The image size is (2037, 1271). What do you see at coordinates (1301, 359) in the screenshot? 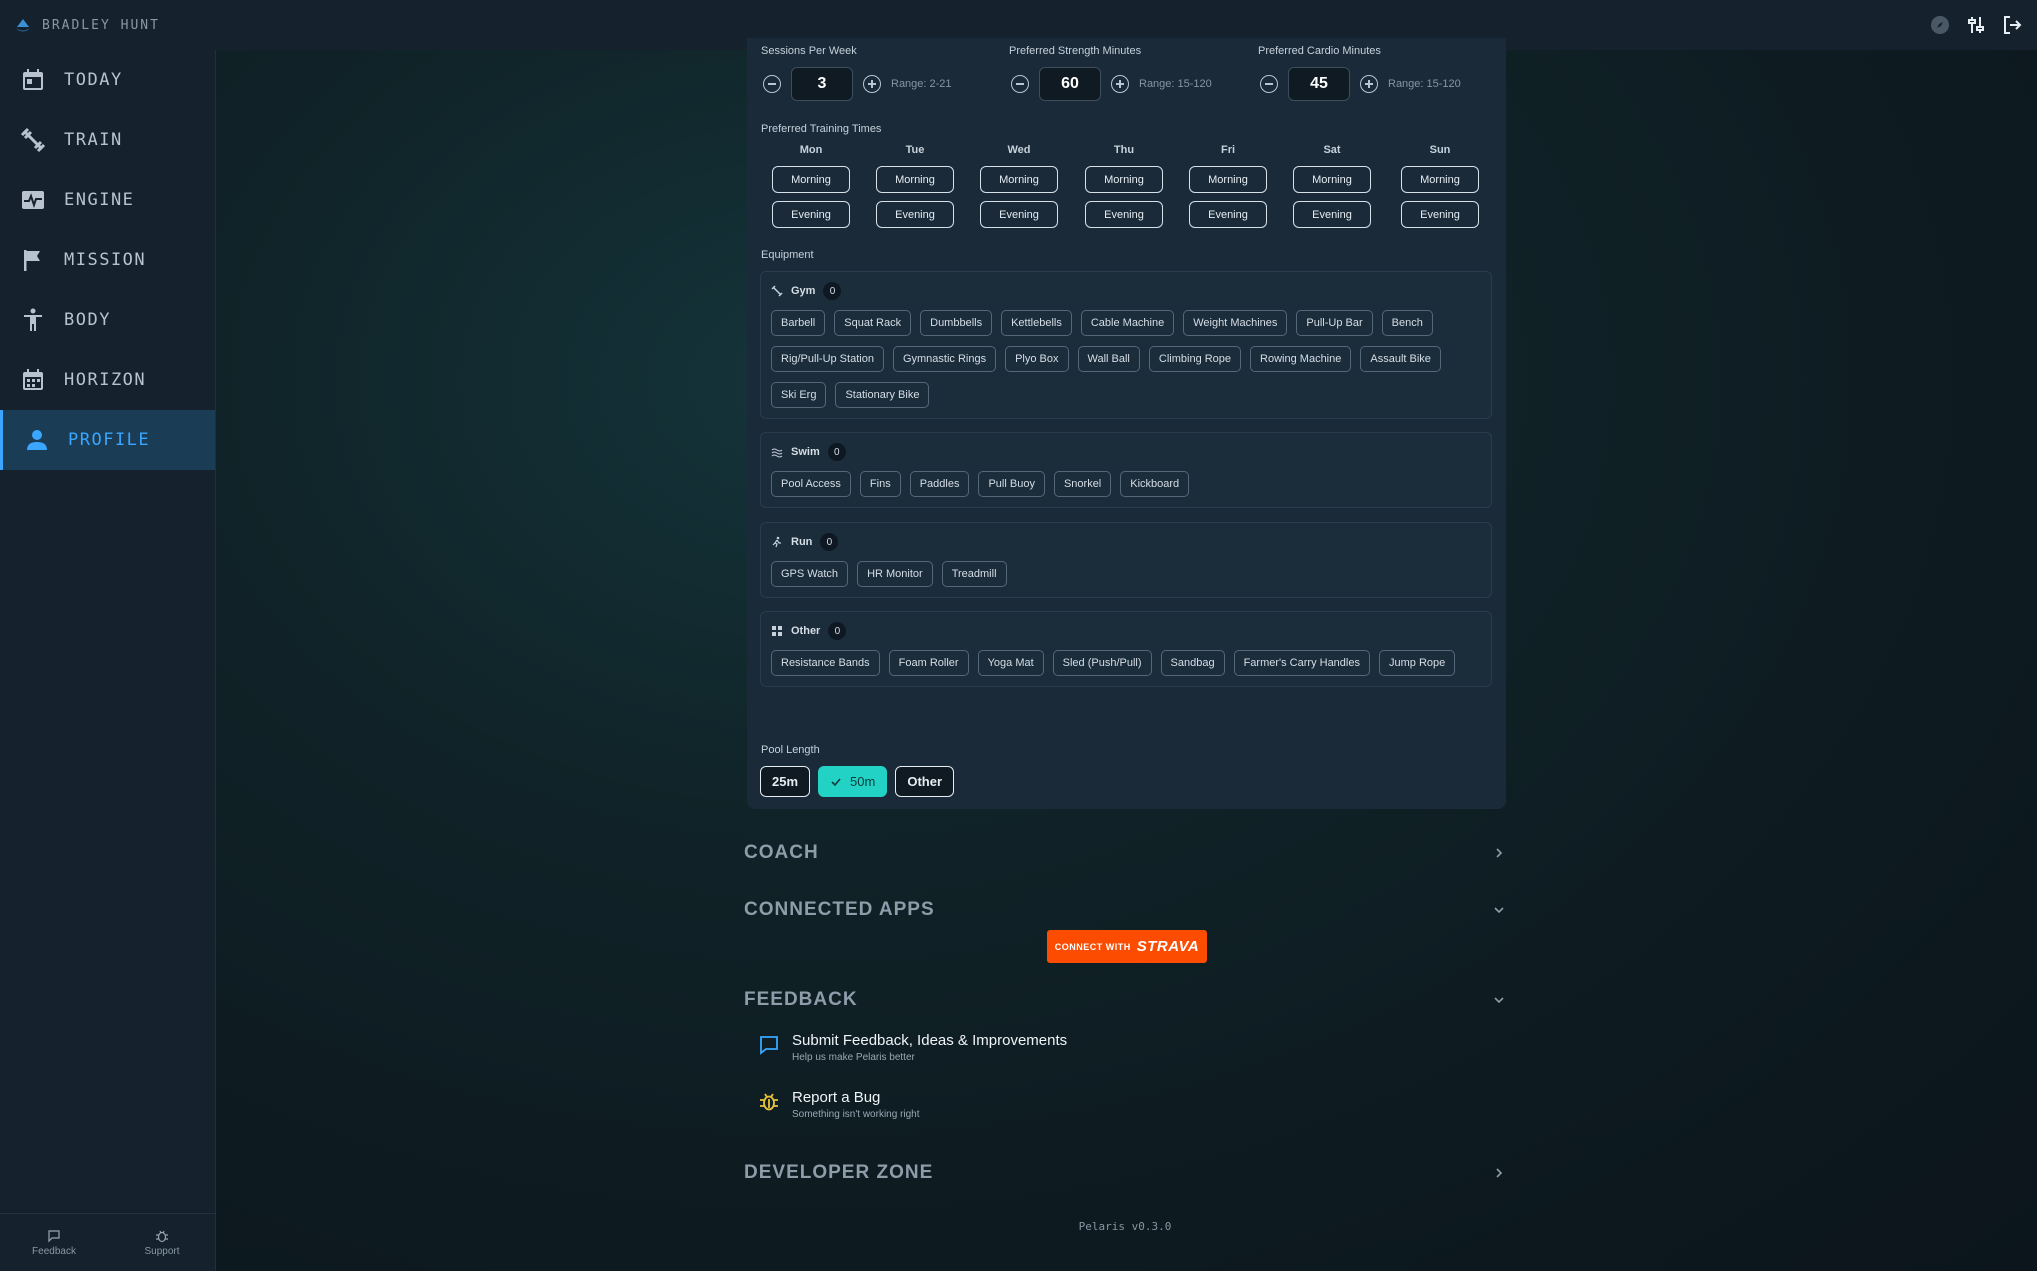
I see `equipment-chip: Rowing Machine` at bounding box center [1301, 359].